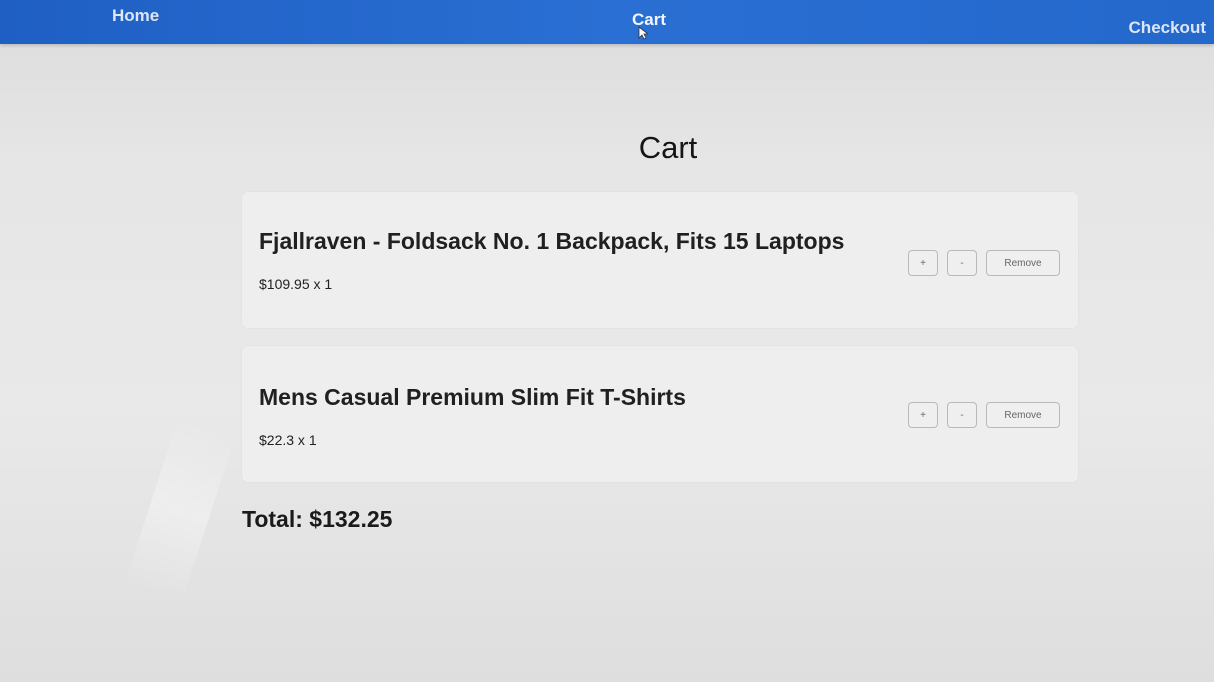 The width and height of the screenshot is (1214, 682). Describe the element at coordinates (607, 22) in the screenshot. I see `top-navbar: Home Cart Checkout` at that location.